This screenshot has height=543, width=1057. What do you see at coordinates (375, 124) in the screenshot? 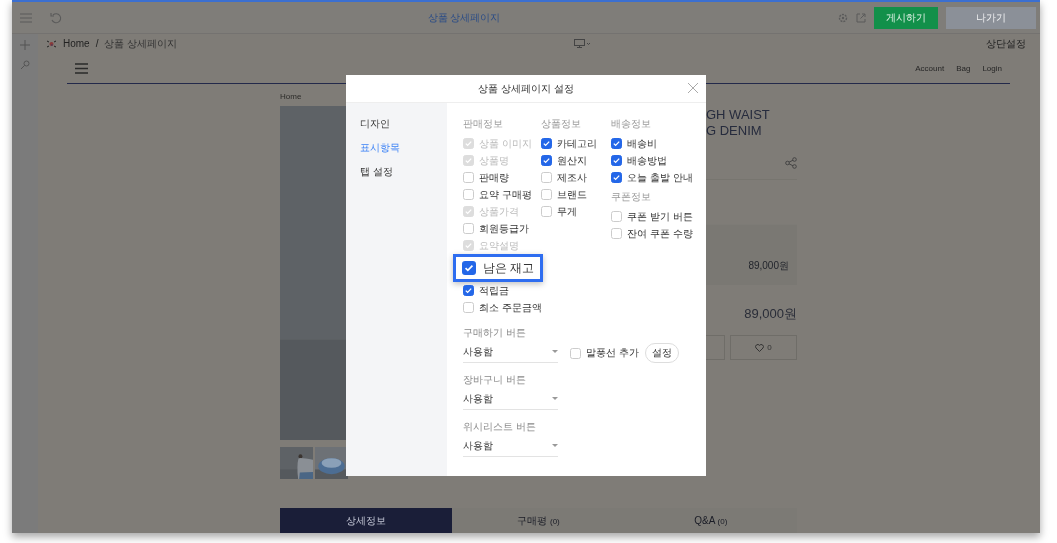
I see `settings-menu-item: 디자인` at bounding box center [375, 124].